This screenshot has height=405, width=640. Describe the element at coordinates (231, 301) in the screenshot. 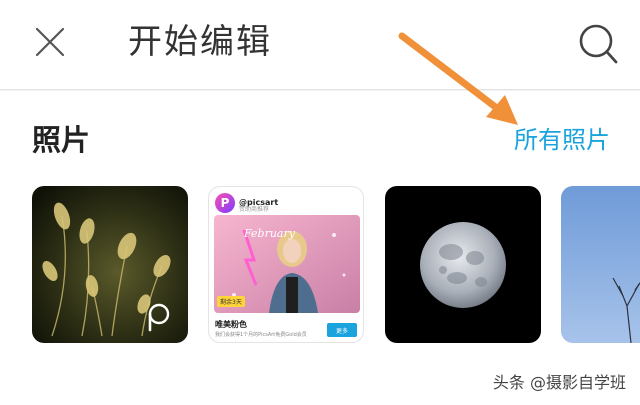

I see `ad-badge: 剩余3天` at that location.